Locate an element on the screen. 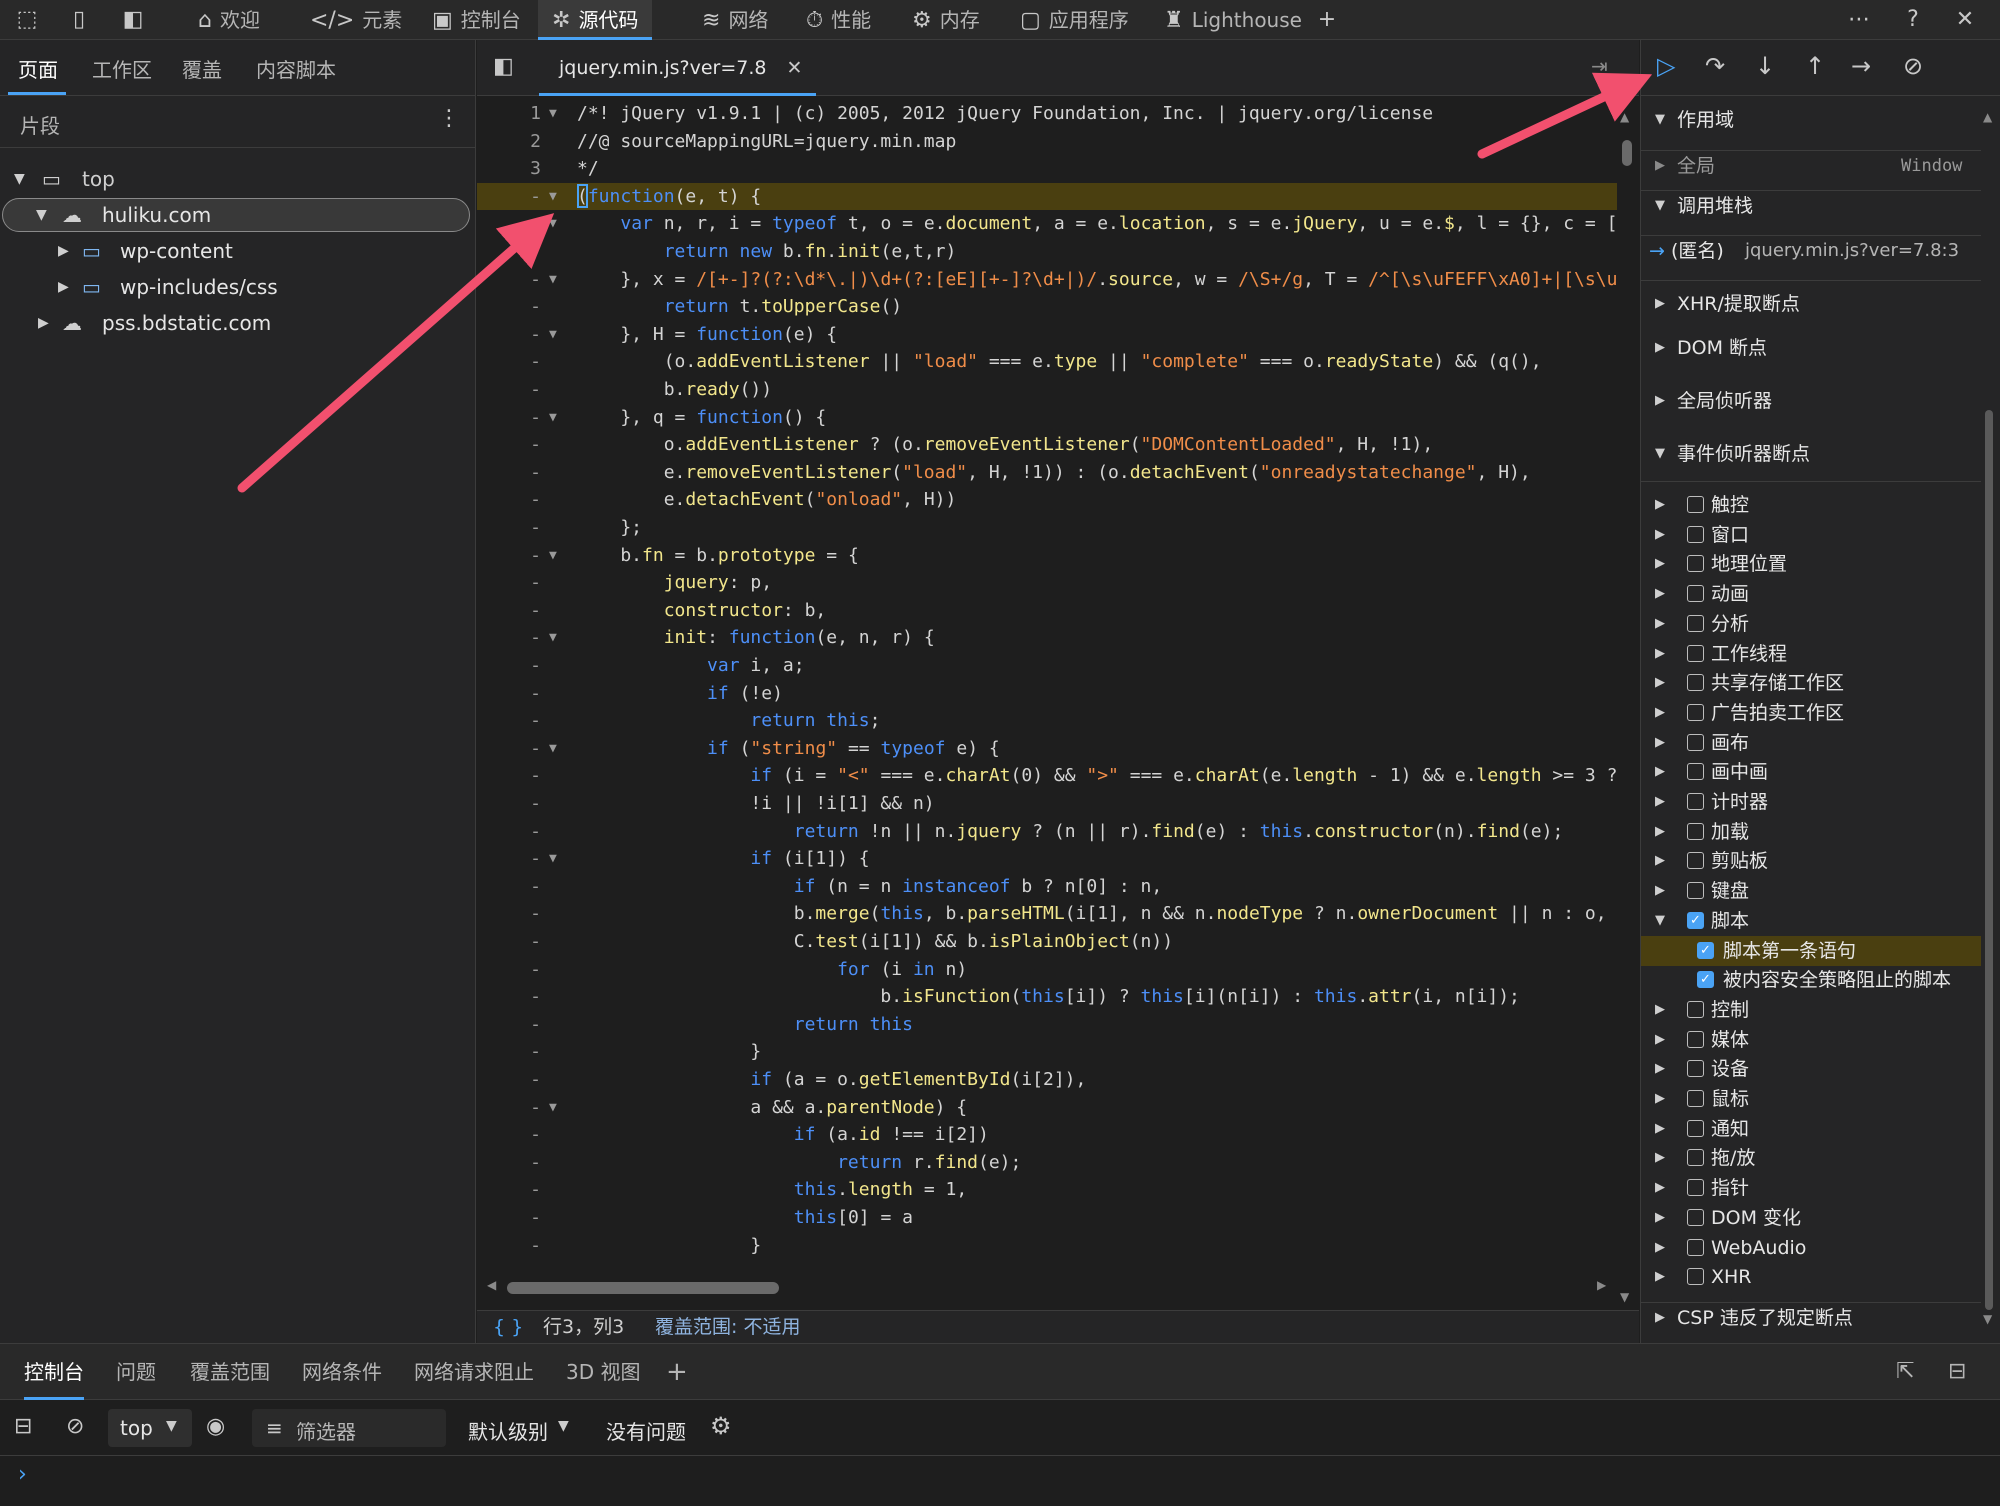 Image resolution: width=2000 pixels, height=1506 pixels. snippets-row: 片段 ⋮ is located at coordinates (238, 122).